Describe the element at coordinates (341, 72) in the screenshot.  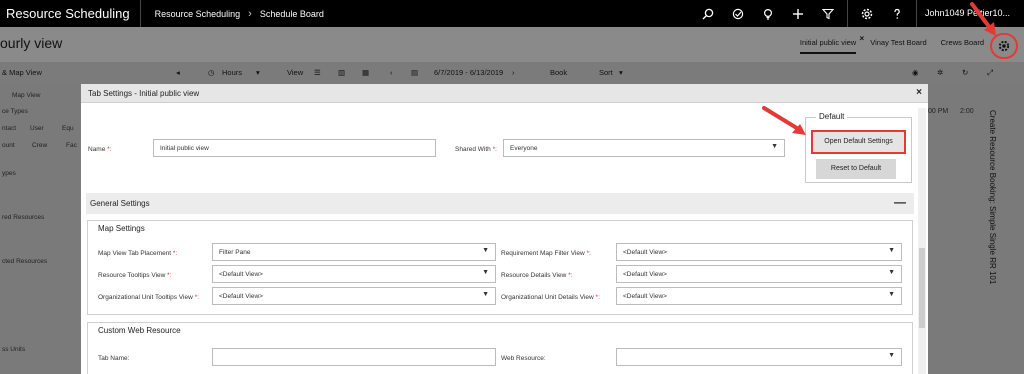
I see `gantt-view-icon: ▥` at that location.